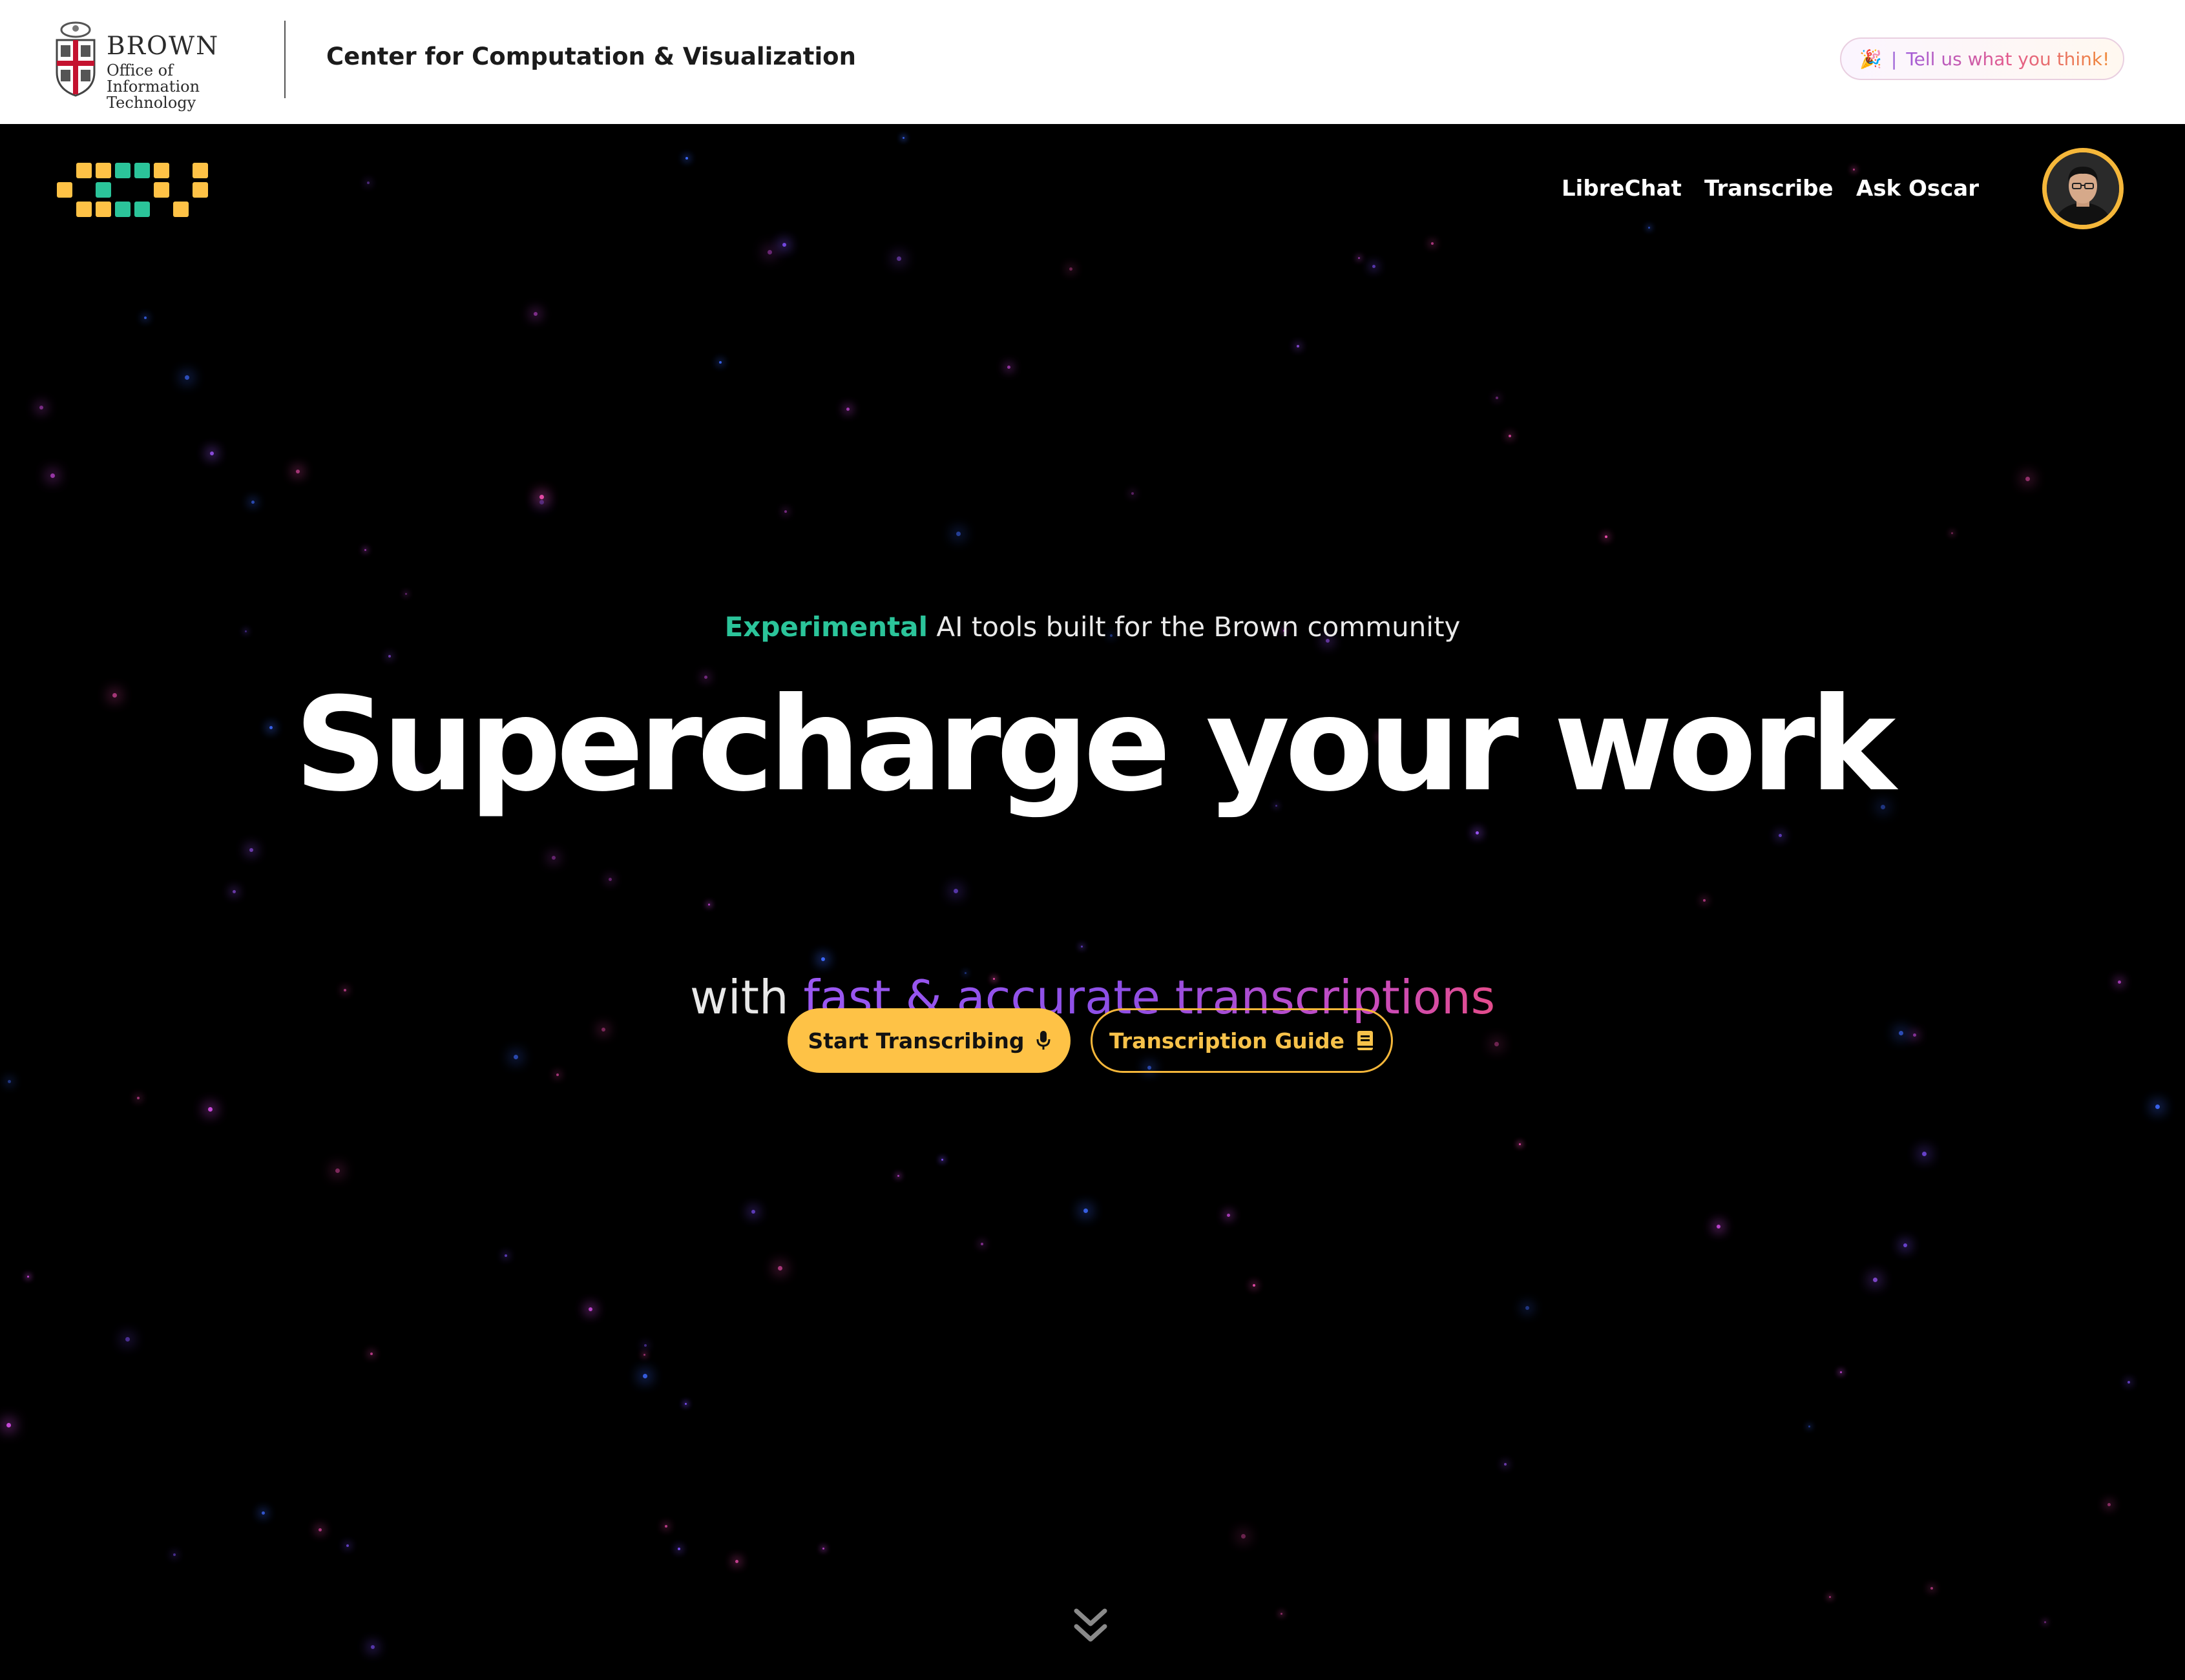 The image size is (2185, 1680). Describe the element at coordinates (285, 59) in the screenshot. I see `header-divider` at that location.